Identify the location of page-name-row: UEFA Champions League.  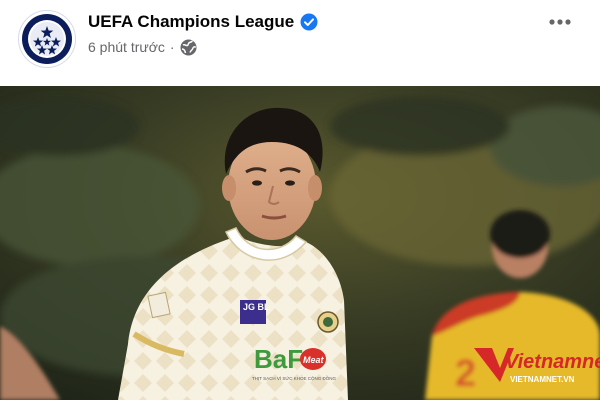
(203, 22).